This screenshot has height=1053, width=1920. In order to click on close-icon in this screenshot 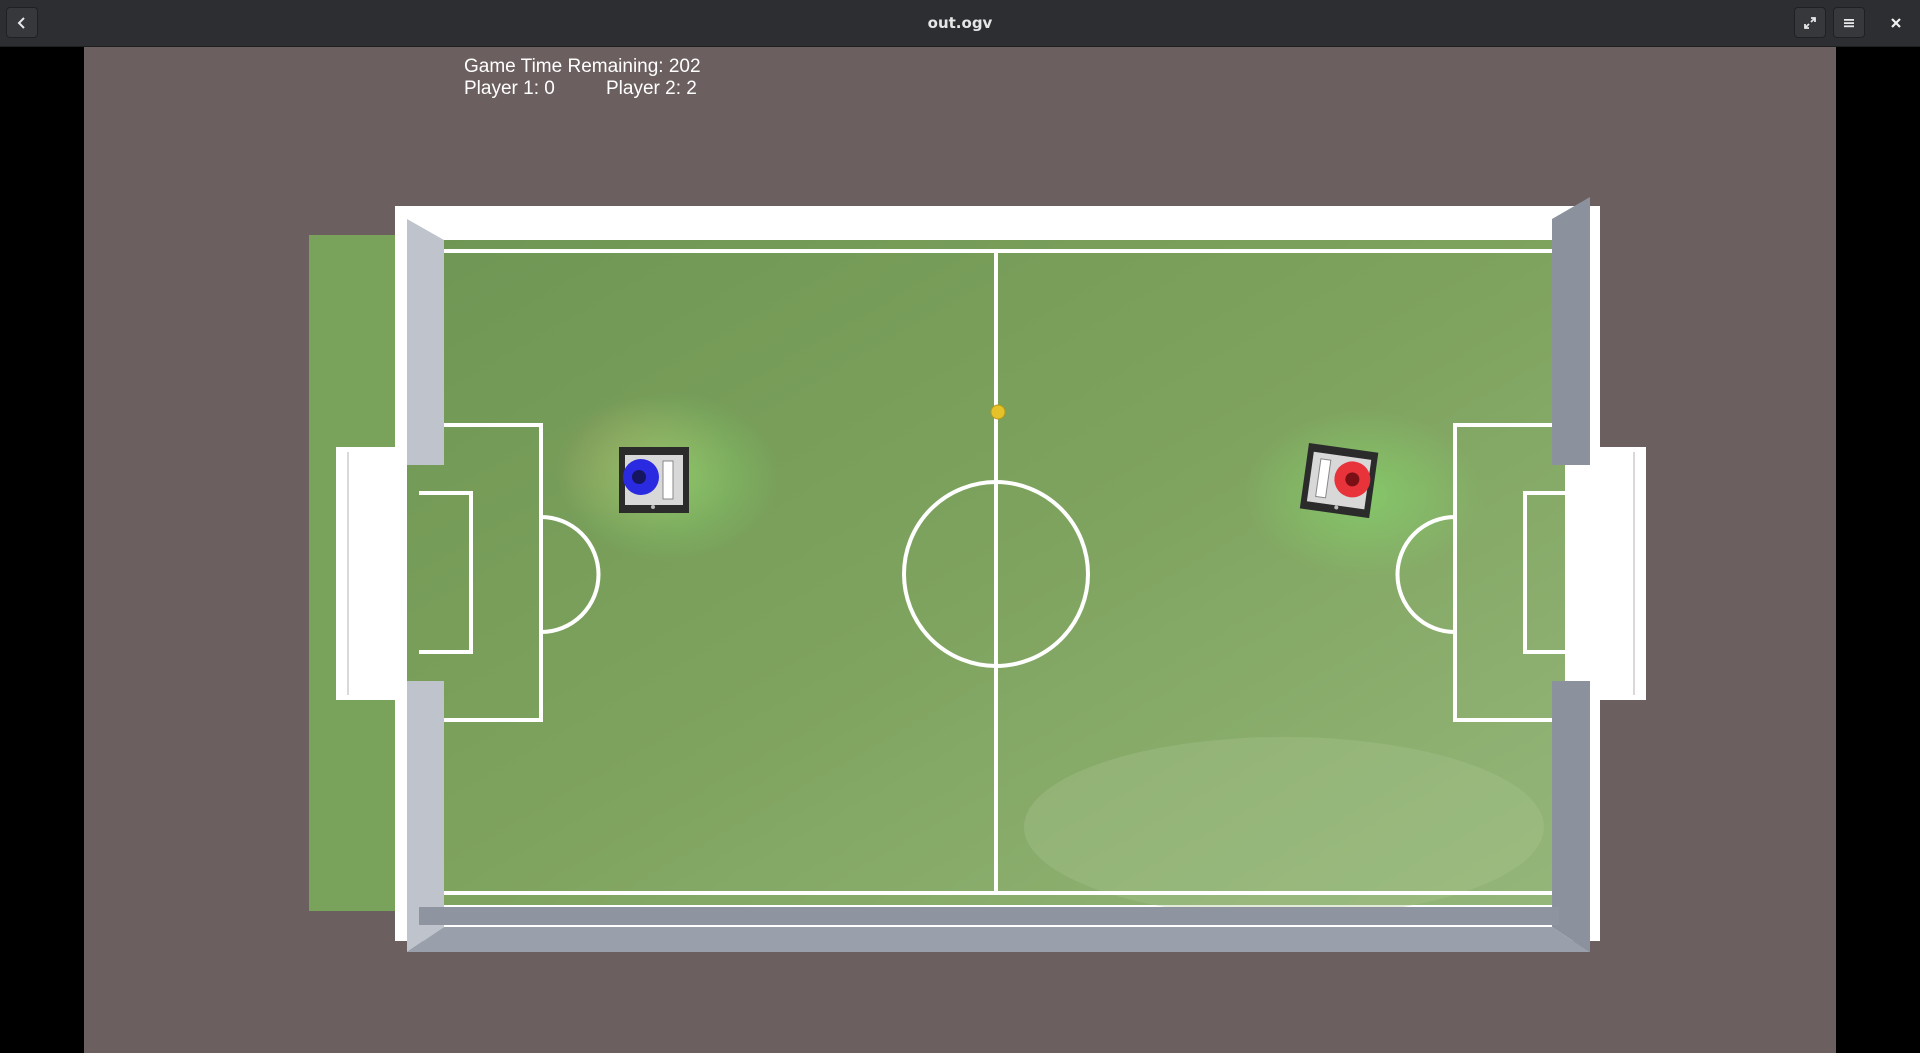, I will do `click(1896, 22)`.